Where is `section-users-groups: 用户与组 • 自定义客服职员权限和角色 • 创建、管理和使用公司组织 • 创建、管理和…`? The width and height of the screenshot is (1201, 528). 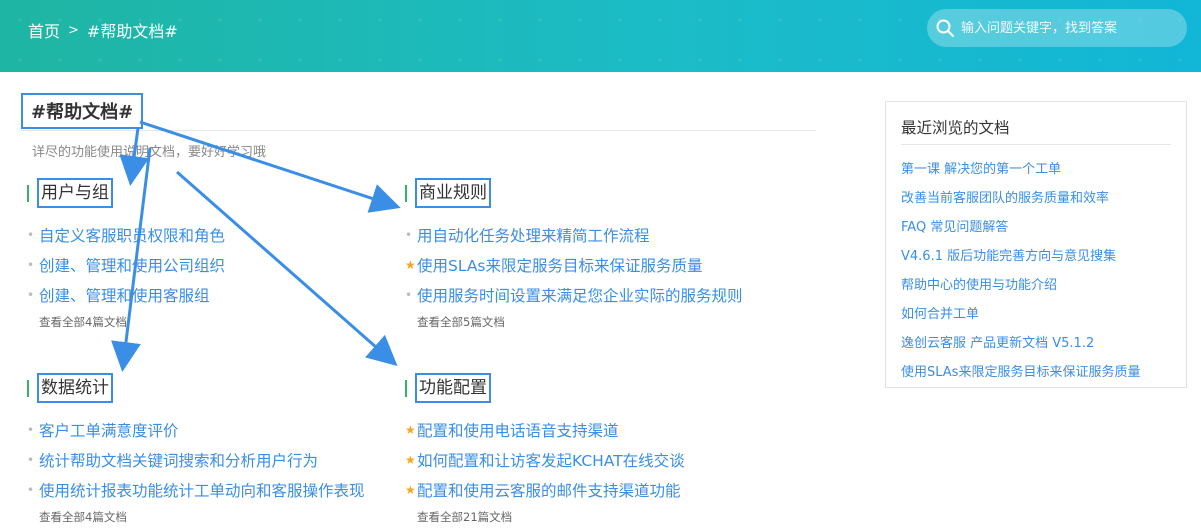 section-users-groups: 用户与组 • 自定义客服职员权限和角色 • 创建、管理和使用公司组织 • 创建、管理和… is located at coordinates (207, 254).